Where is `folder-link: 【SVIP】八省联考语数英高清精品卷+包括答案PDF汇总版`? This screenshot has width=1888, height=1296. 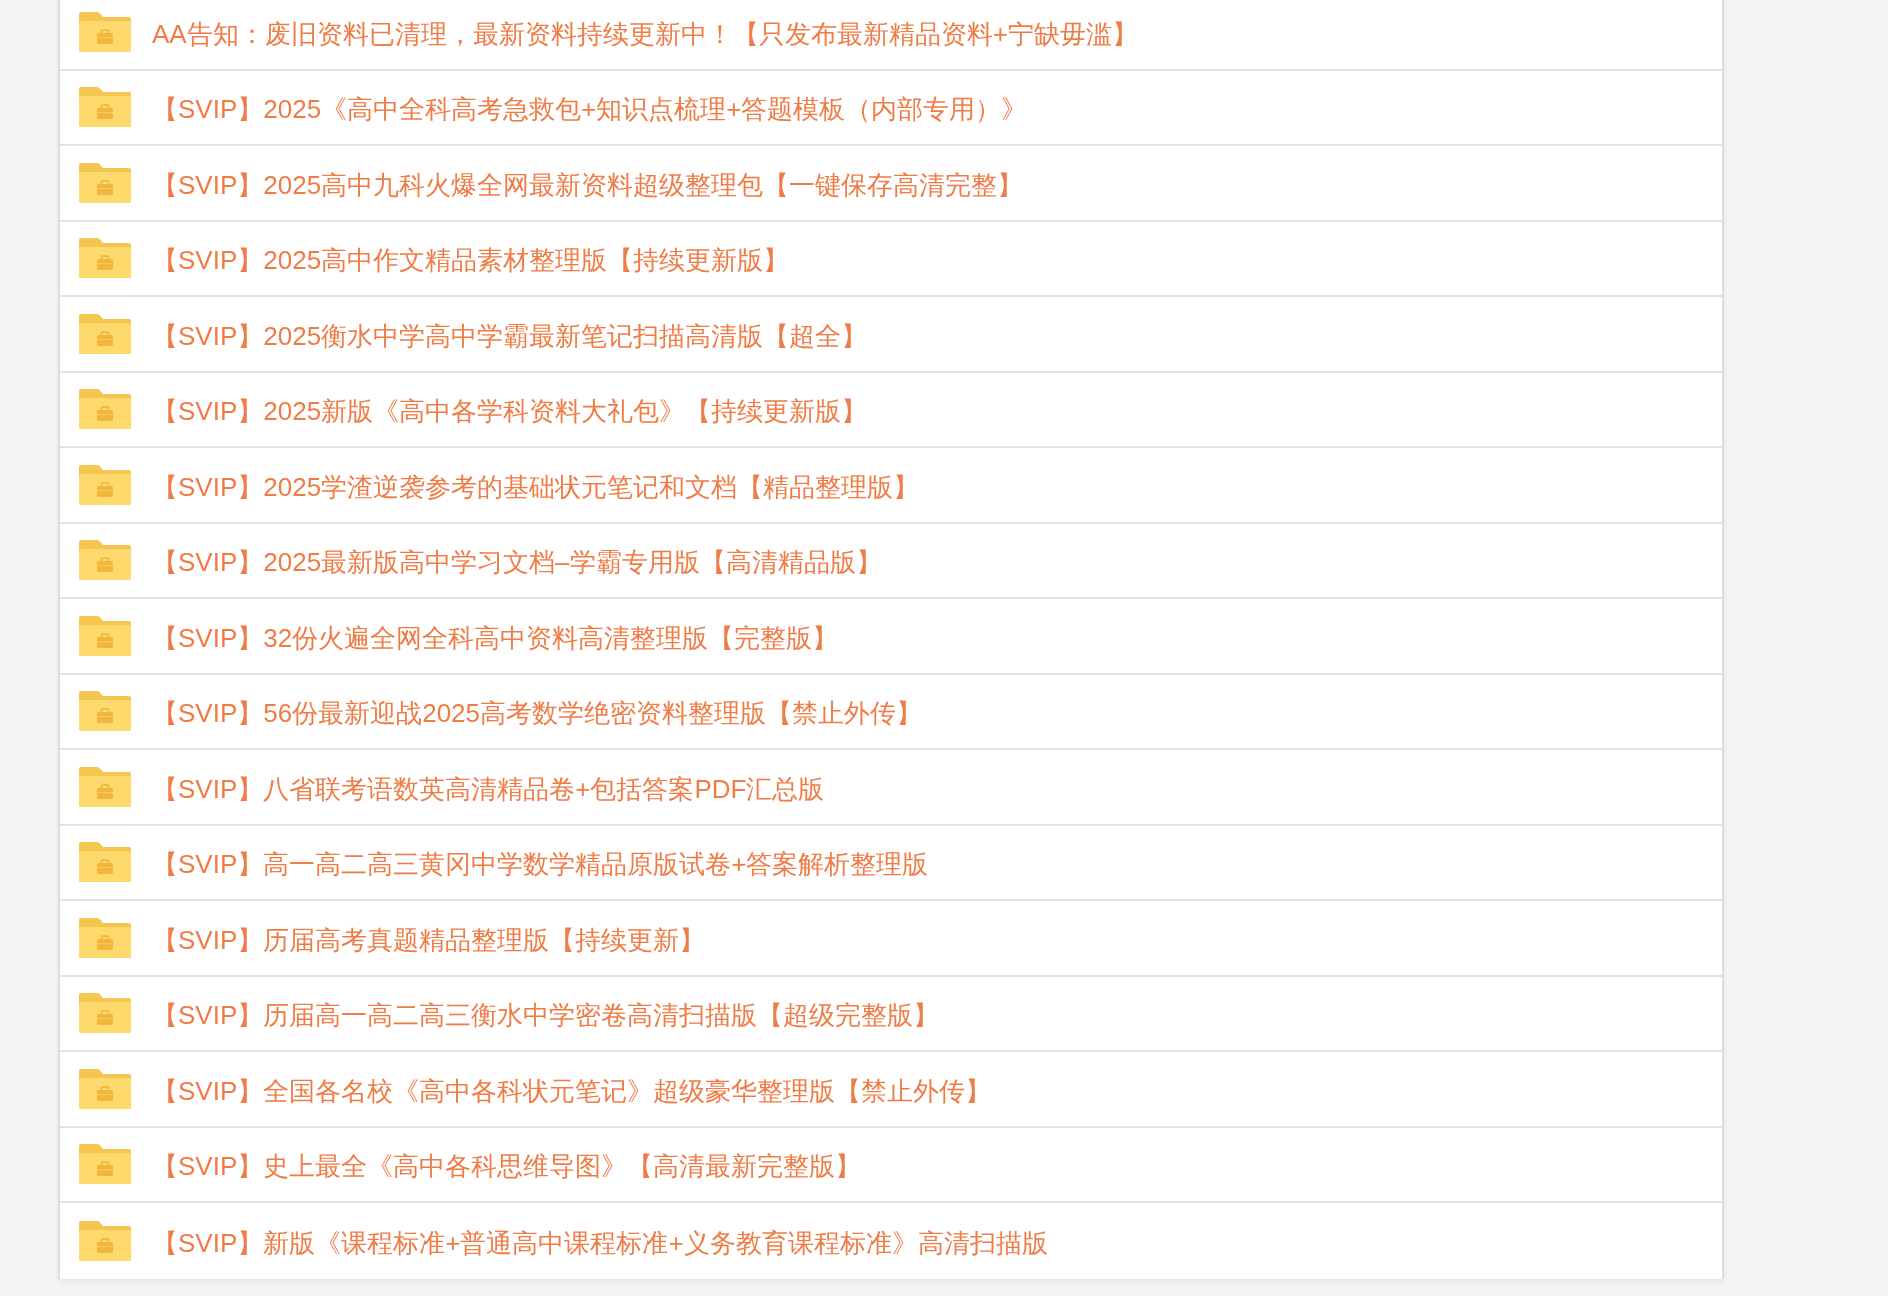
folder-link: 【SVIP】八省联考语数英高清精品卷+包括答案PDF汇总版 is located at coordinates (488, 788).